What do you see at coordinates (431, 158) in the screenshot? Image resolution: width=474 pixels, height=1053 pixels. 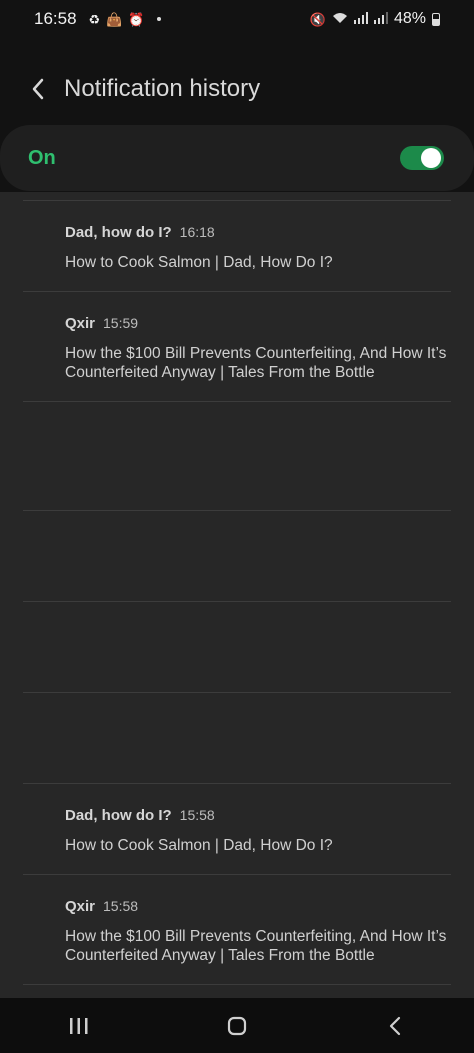 I see `toggle-knob` at bounding box center [431, 158].